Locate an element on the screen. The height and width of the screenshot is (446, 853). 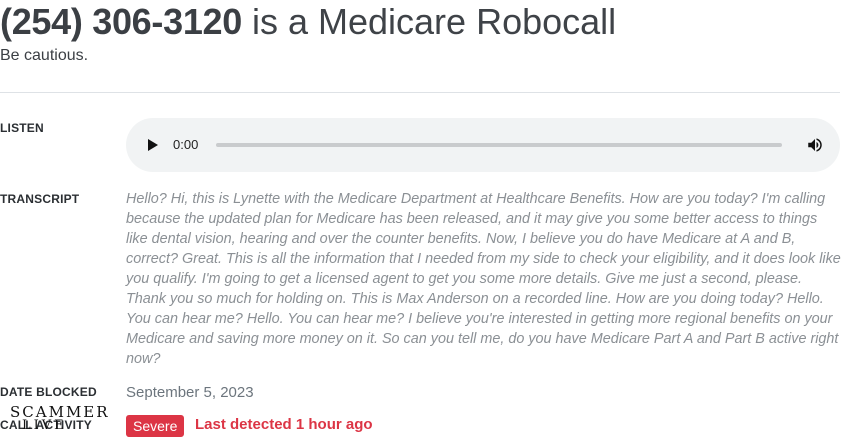
phone-number: (254) 306-3120 is located at coordinates (121, 21).